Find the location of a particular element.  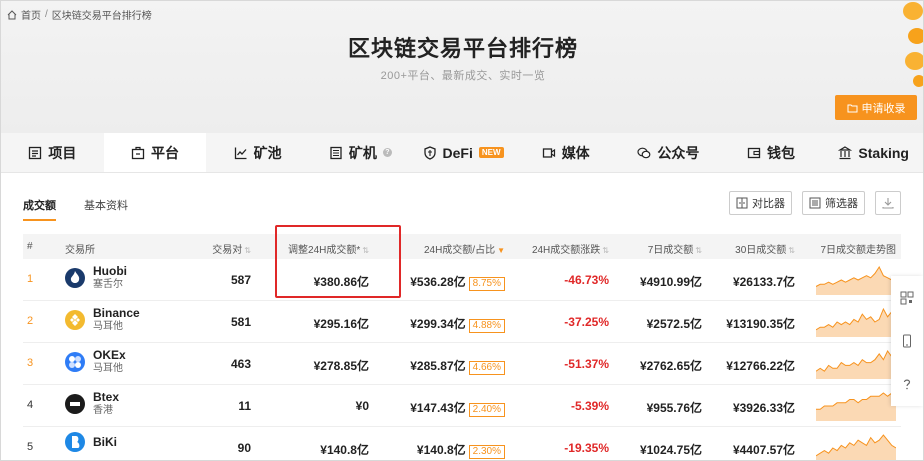

row-exchange: BiKi is located at coordinates (91, 442).